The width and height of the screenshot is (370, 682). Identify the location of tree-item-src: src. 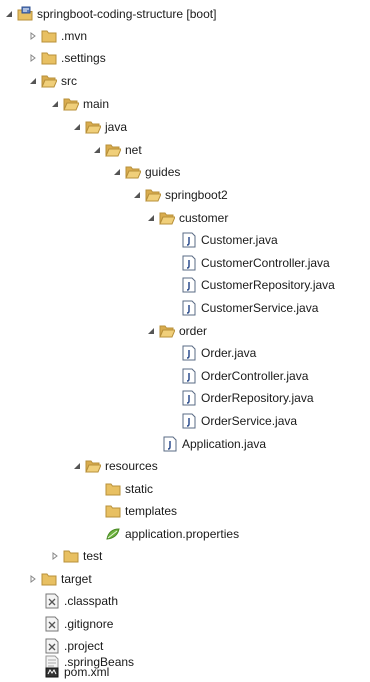
(52, 81).